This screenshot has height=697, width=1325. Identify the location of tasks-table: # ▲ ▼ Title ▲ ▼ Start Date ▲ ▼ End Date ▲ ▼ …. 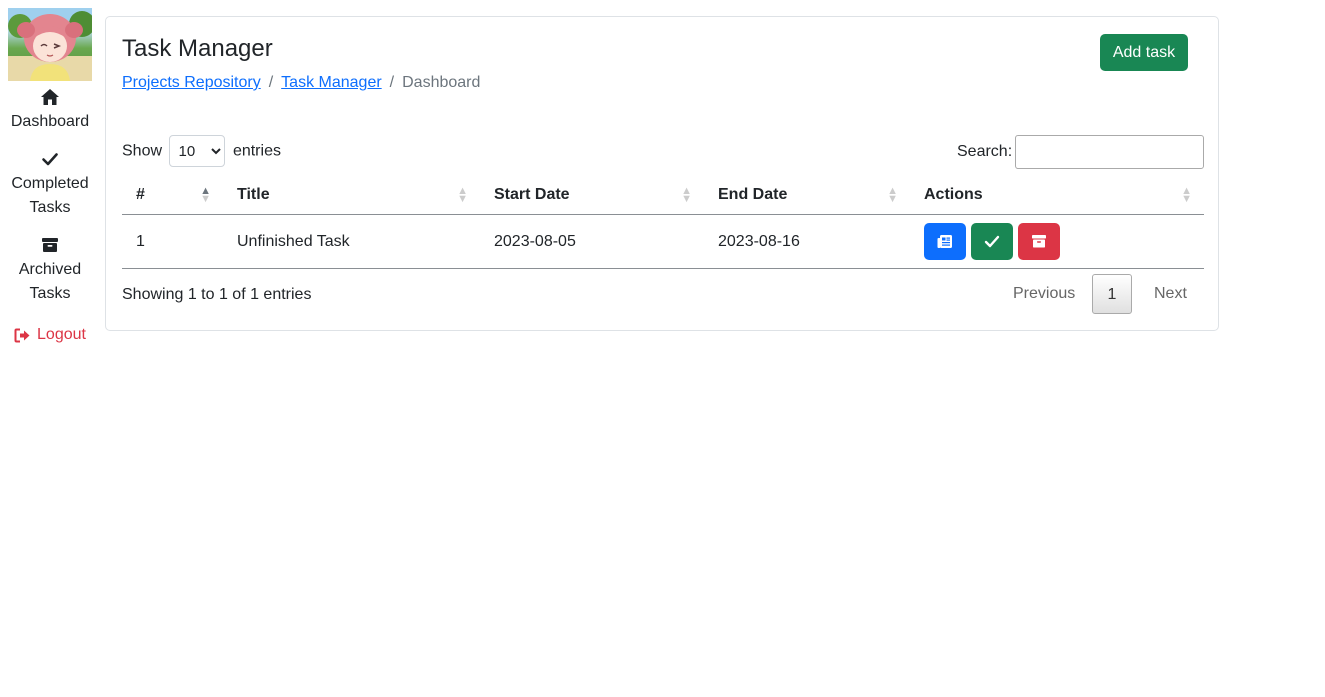
(663, 222).